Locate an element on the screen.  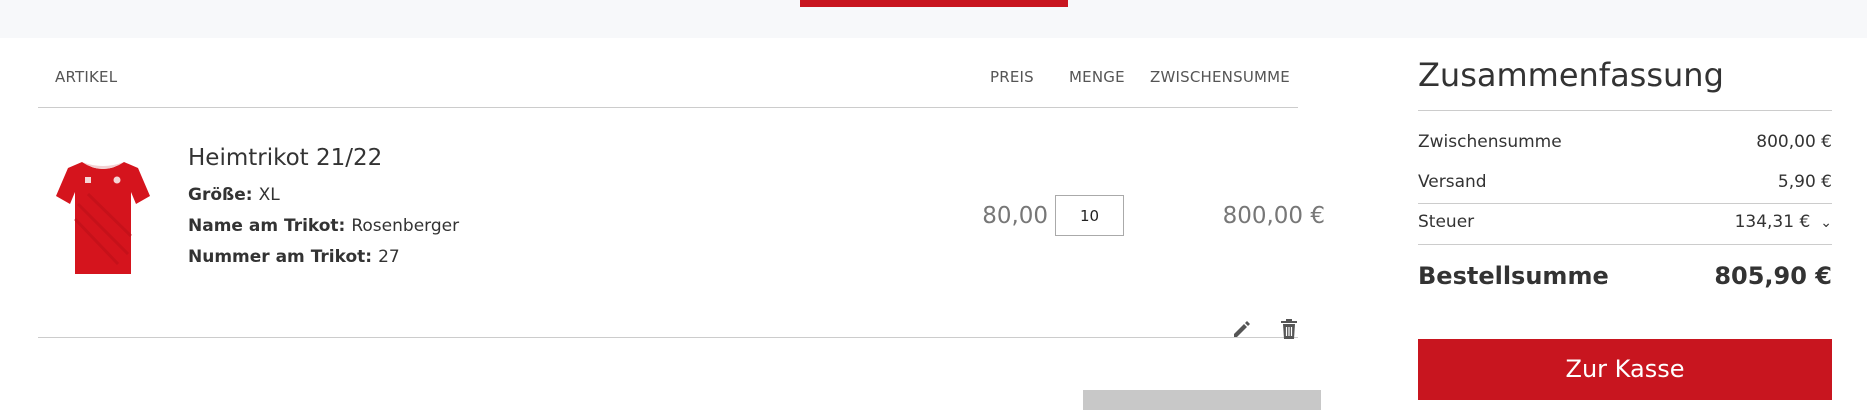
column-header-price: PREIS is located at coordinates (1012, 77).